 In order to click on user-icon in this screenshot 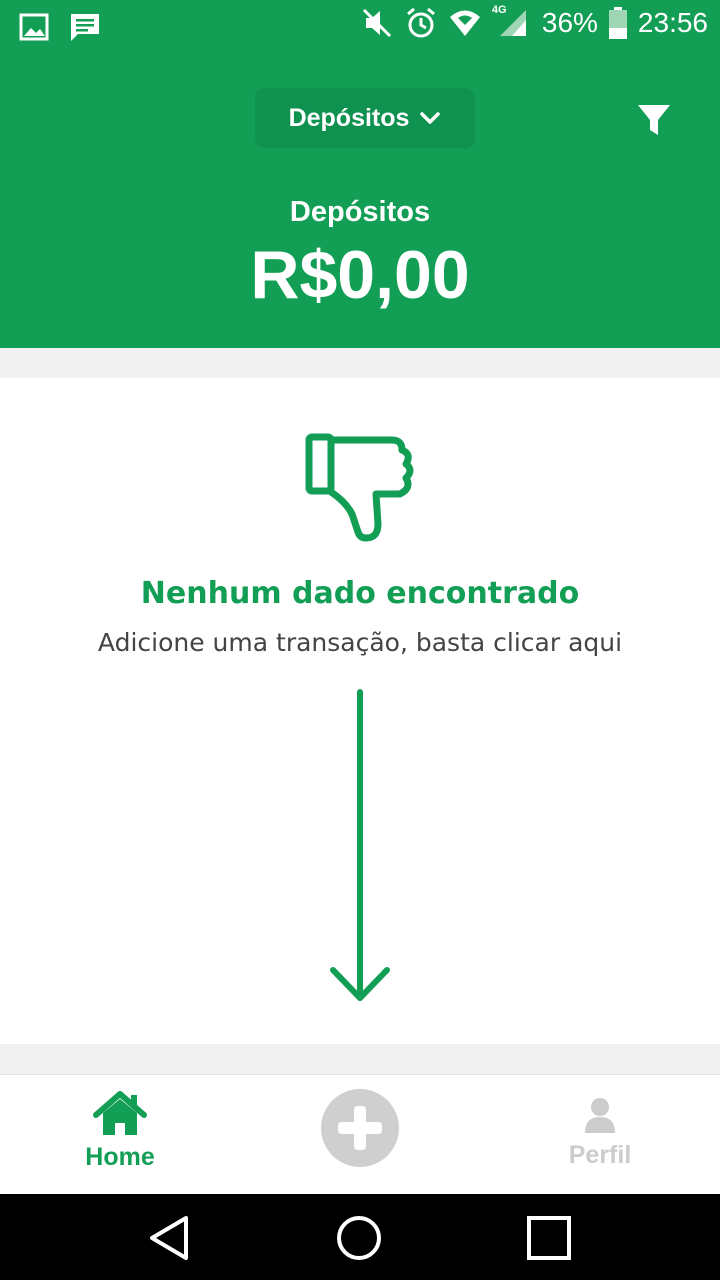, I will do `click(600, 1115)`.